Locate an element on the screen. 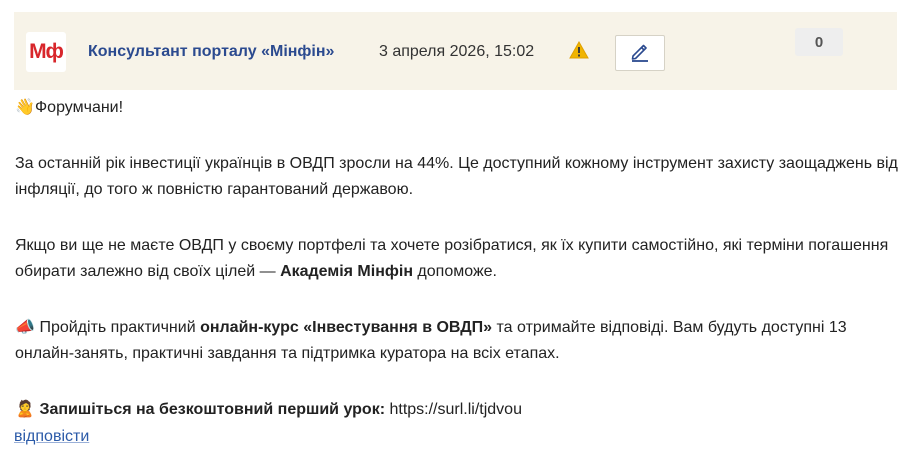  course-name: онлайн-курс «Інвестування в ОВДП» is located at coordinates (346, 327).